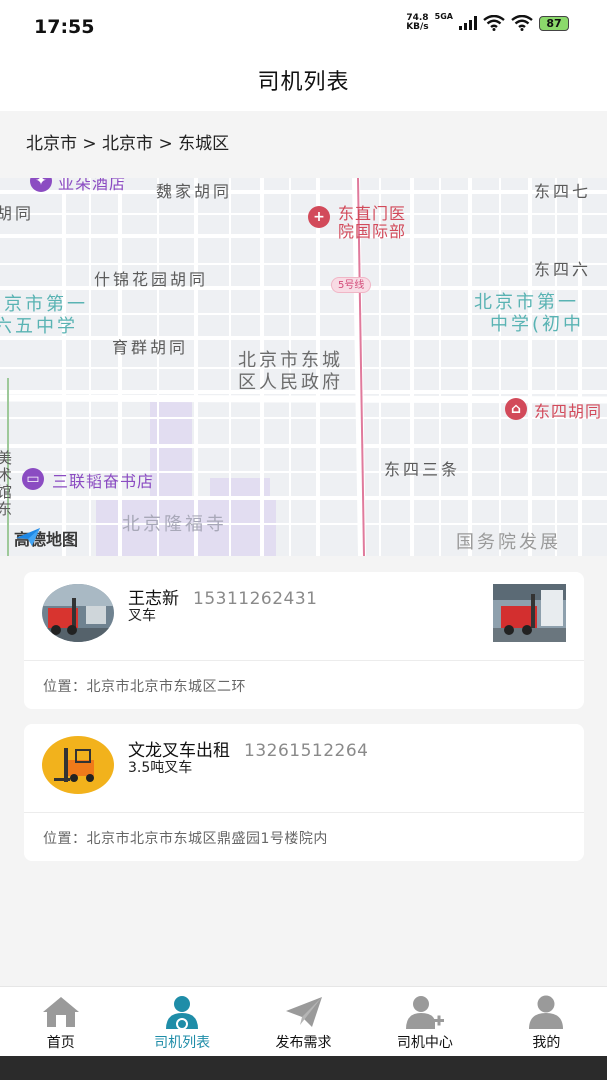 The image size is (607, 1080). What do you see at coordinates (290, 382) in the screenshot?
I see `map-label-gov-2: 区人民政府` at bounding box center [290, 382].